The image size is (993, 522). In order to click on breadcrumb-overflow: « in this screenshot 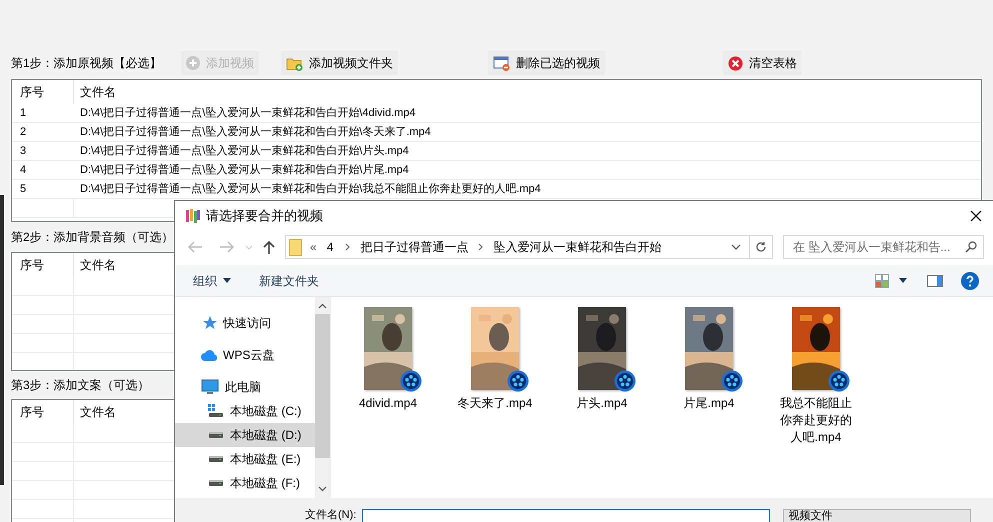, I will do `click(313, 247)`.